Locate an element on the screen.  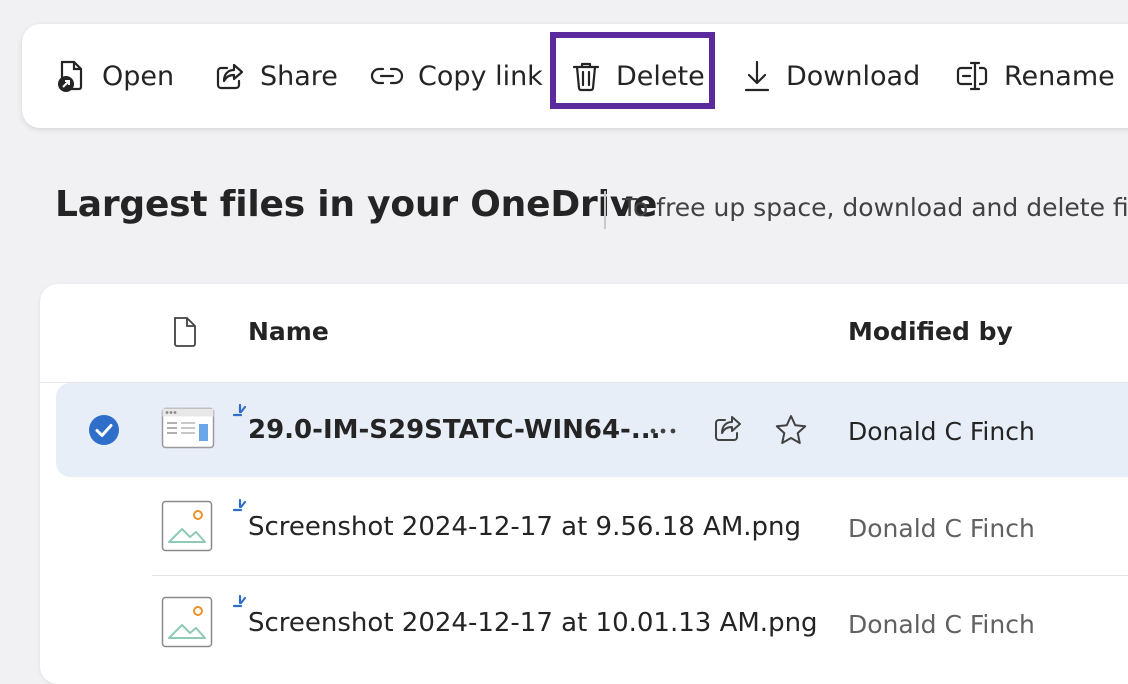
title-divider is located at coordinates (605, 210).